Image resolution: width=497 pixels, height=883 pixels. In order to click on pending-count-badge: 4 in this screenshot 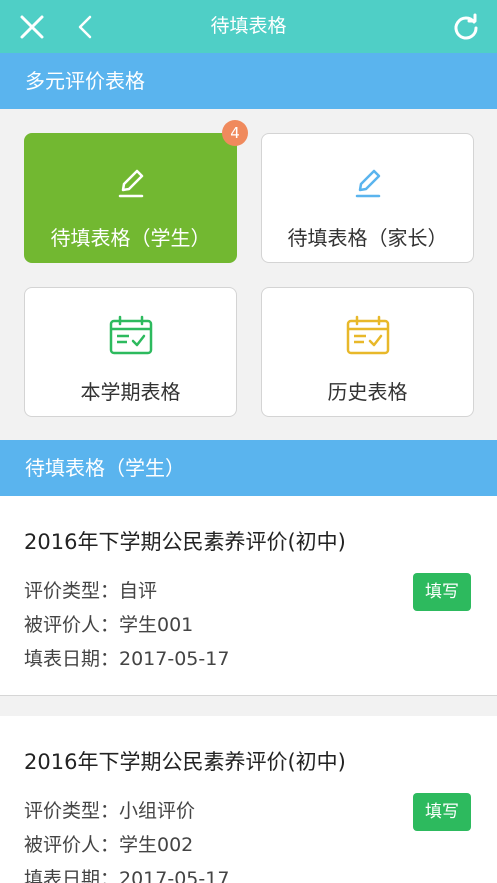, I will do `click(235, 133)`.